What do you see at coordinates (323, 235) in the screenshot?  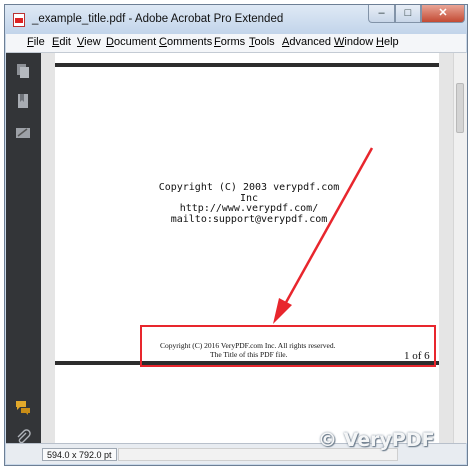 I see `annotation-arrow` at bounding box center [323, 235].